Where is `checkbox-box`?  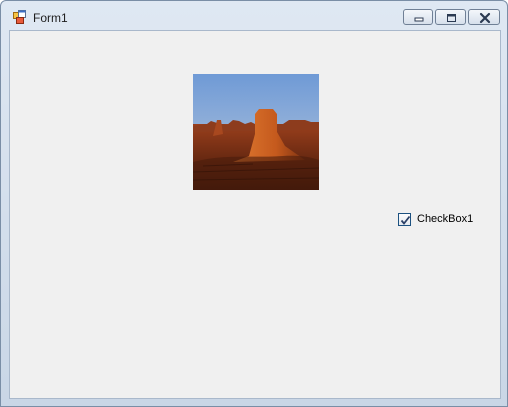 checkbox-box is located at coordinates (404, 219).